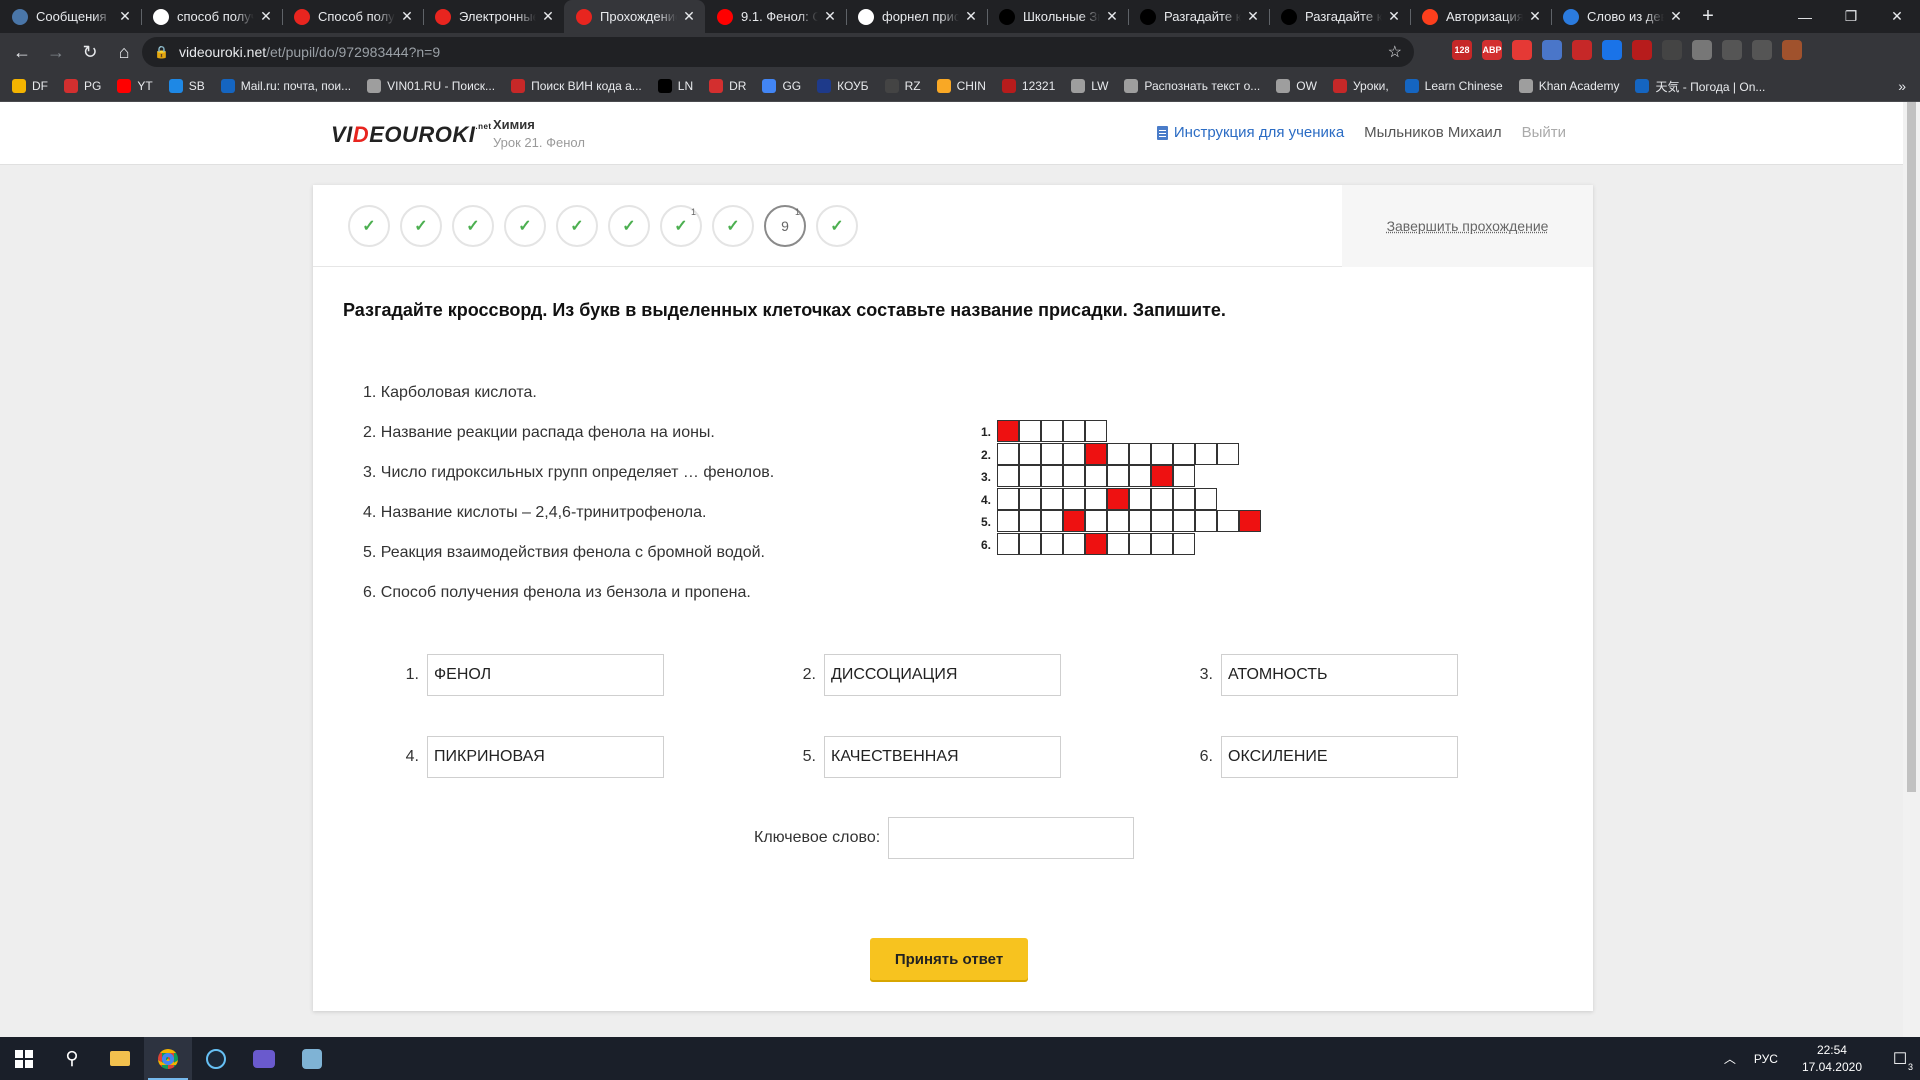 This screenshot has width=1920, height=1080. What do you see at coordinates (186, 86) in the screenshot?
I see `bookmark-item: SB` at bounding box center [186, 86].